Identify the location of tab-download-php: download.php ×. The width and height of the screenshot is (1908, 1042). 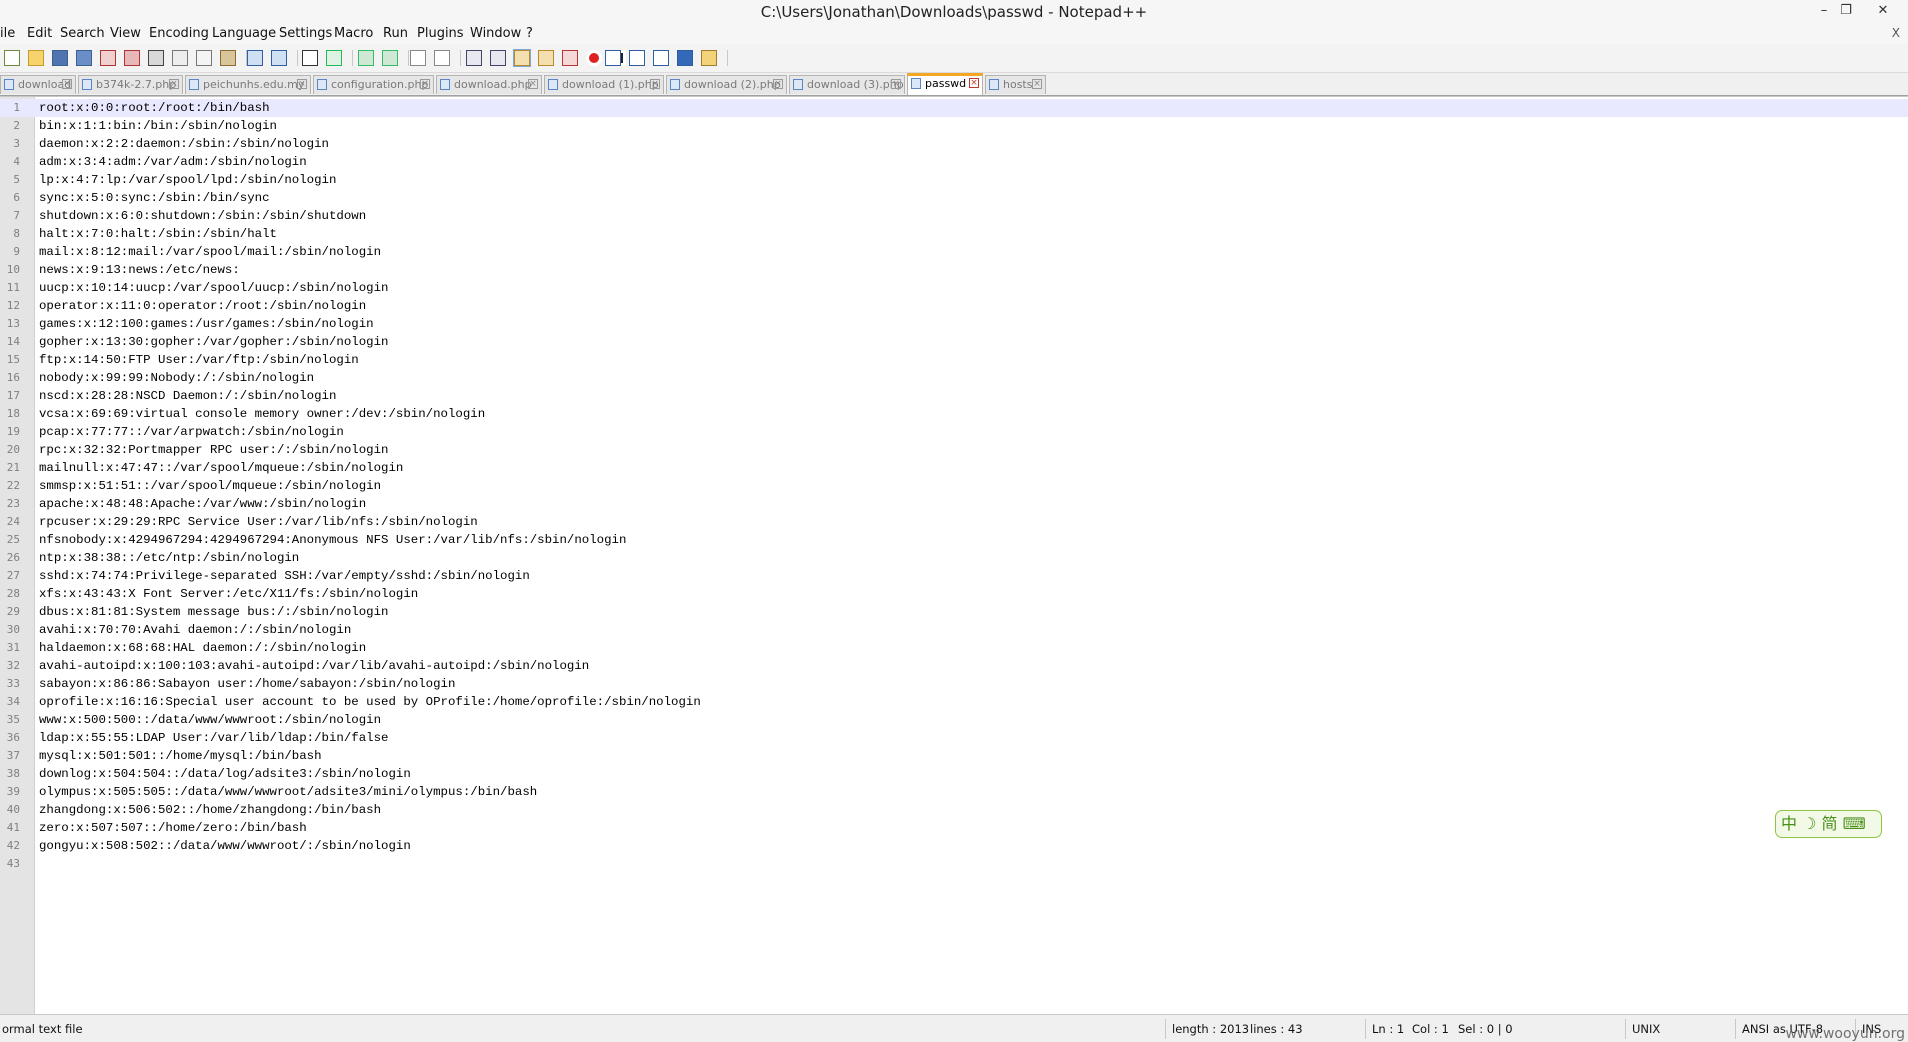
(489, 84).